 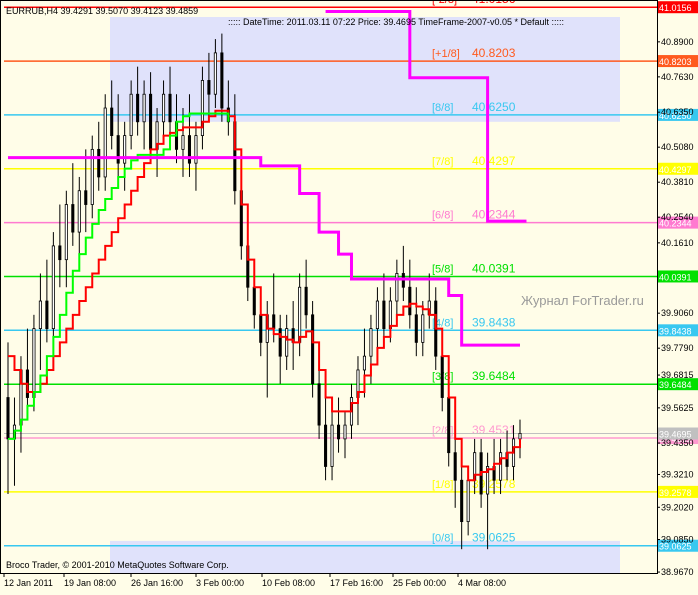 I want to click on axis-level-tag-text: 41.0156, so click(x=675, y=8).